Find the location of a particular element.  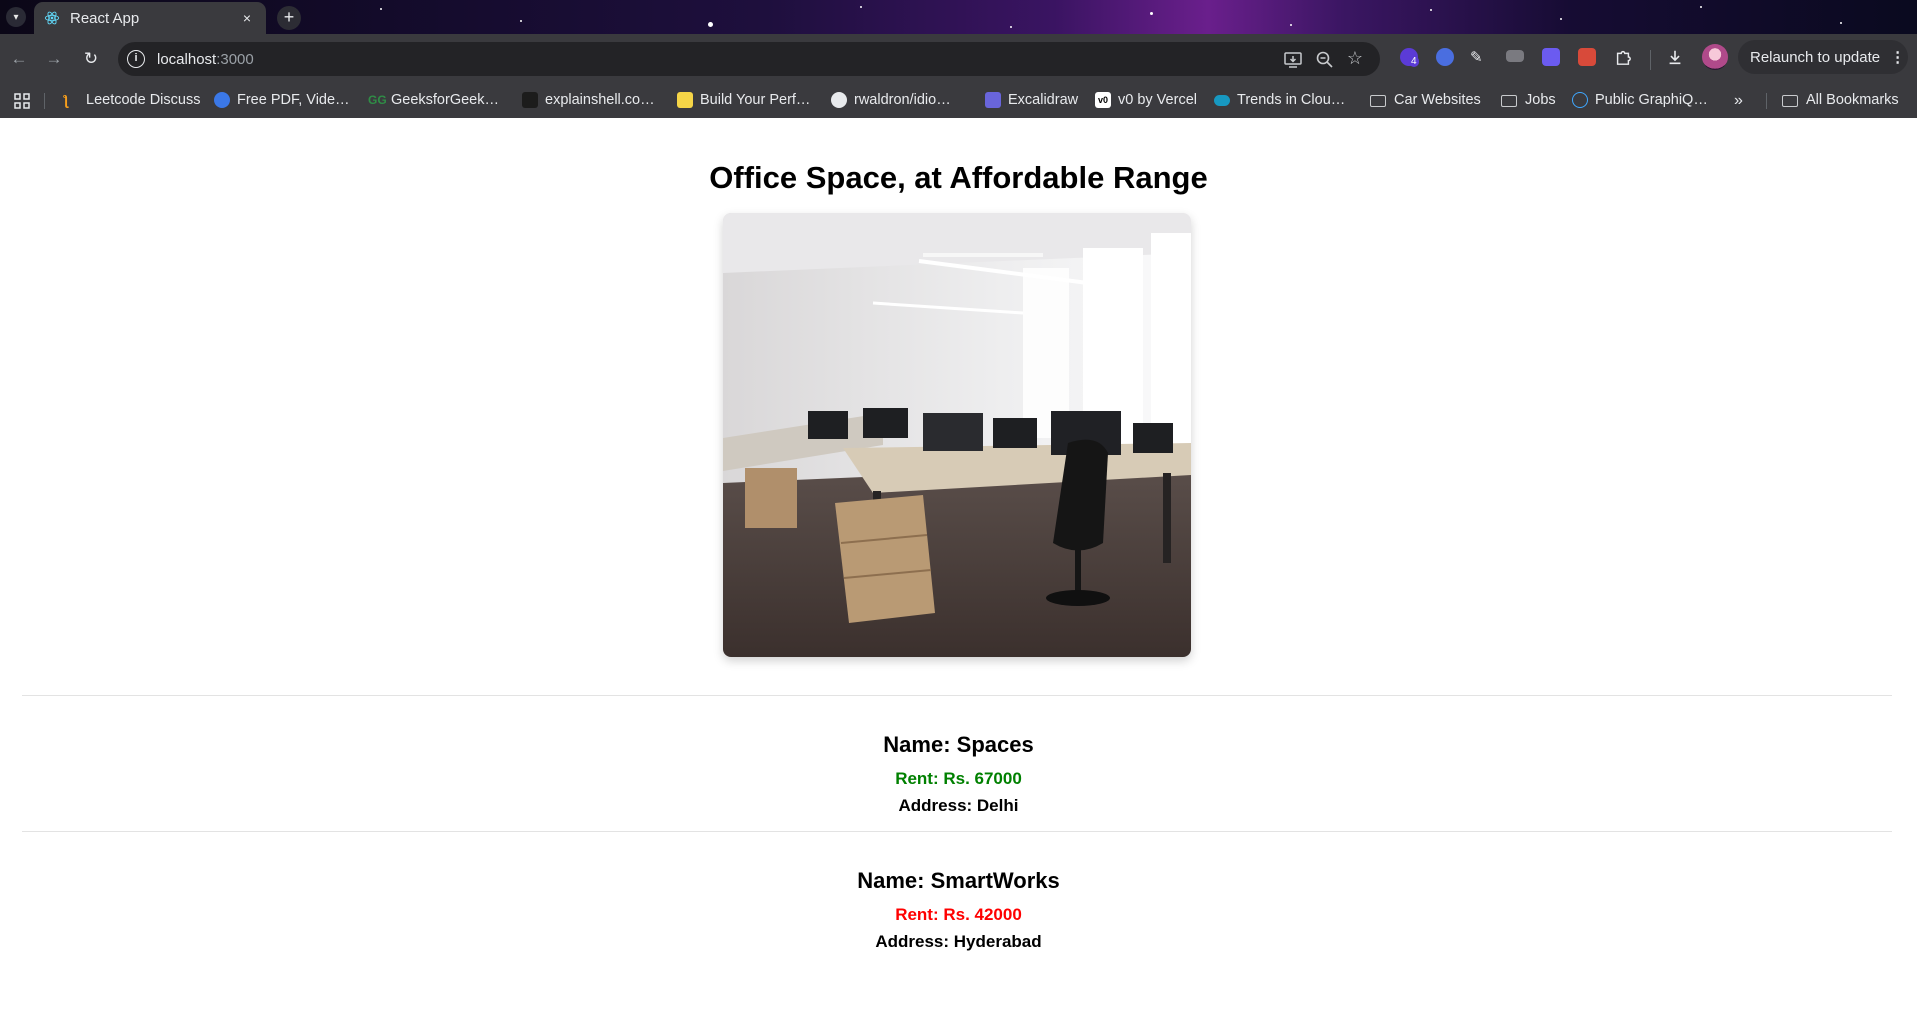

build-icon is located at coordinates (685, 100).